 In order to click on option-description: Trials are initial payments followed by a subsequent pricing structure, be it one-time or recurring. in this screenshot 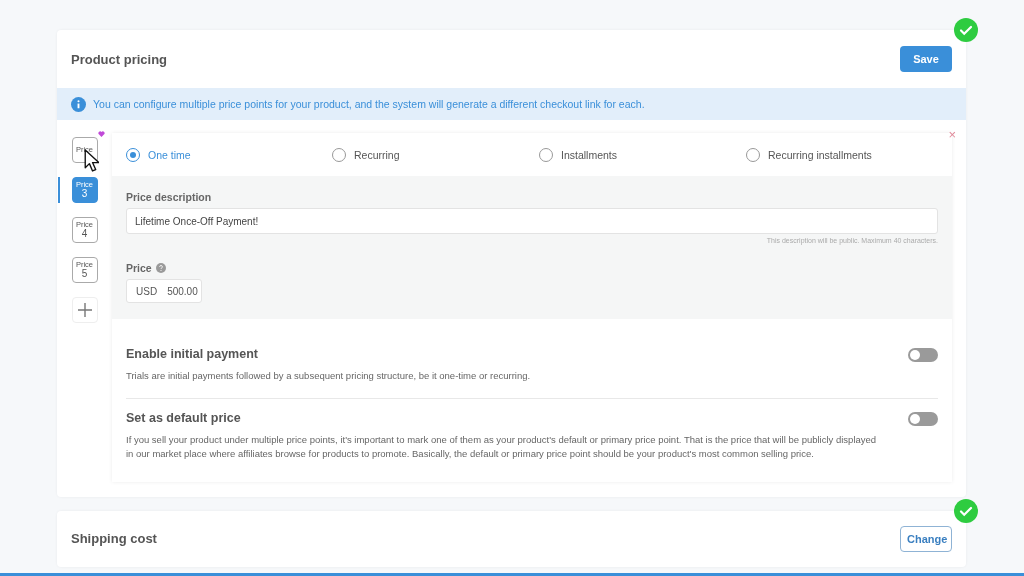, I will do `click(328, 376)`.